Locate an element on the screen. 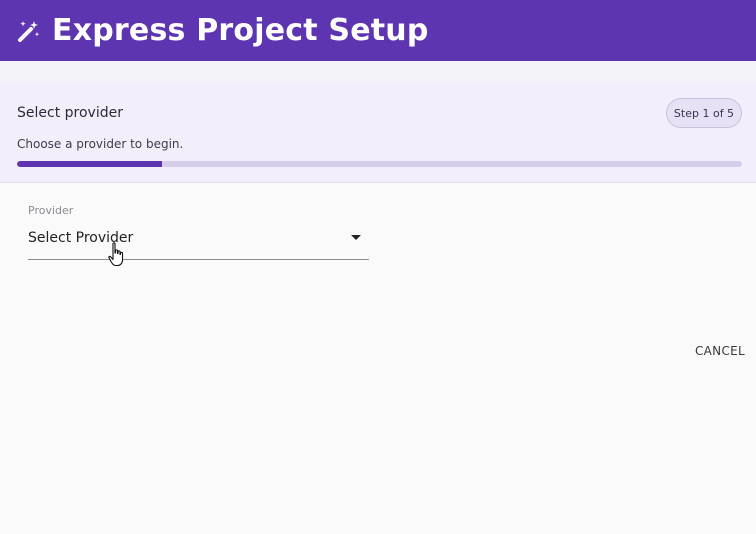 Image resolution: width=756 pixels, height=534 pixels. step-counter-chip: Step 1 of 5 is located at coordinates (704, 113).